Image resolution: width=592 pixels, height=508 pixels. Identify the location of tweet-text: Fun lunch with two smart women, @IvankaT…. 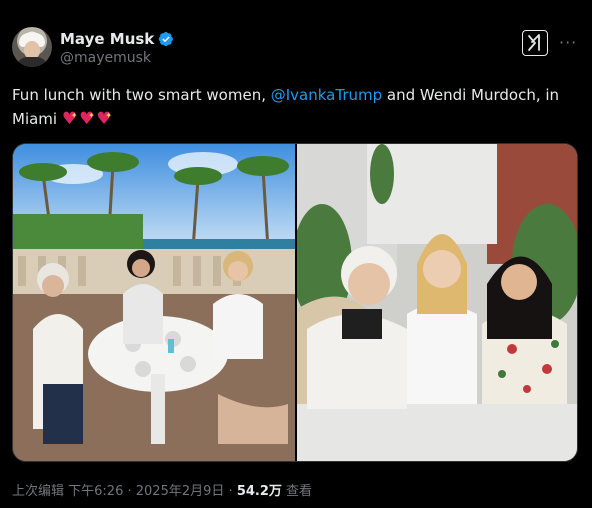
(297, 107).